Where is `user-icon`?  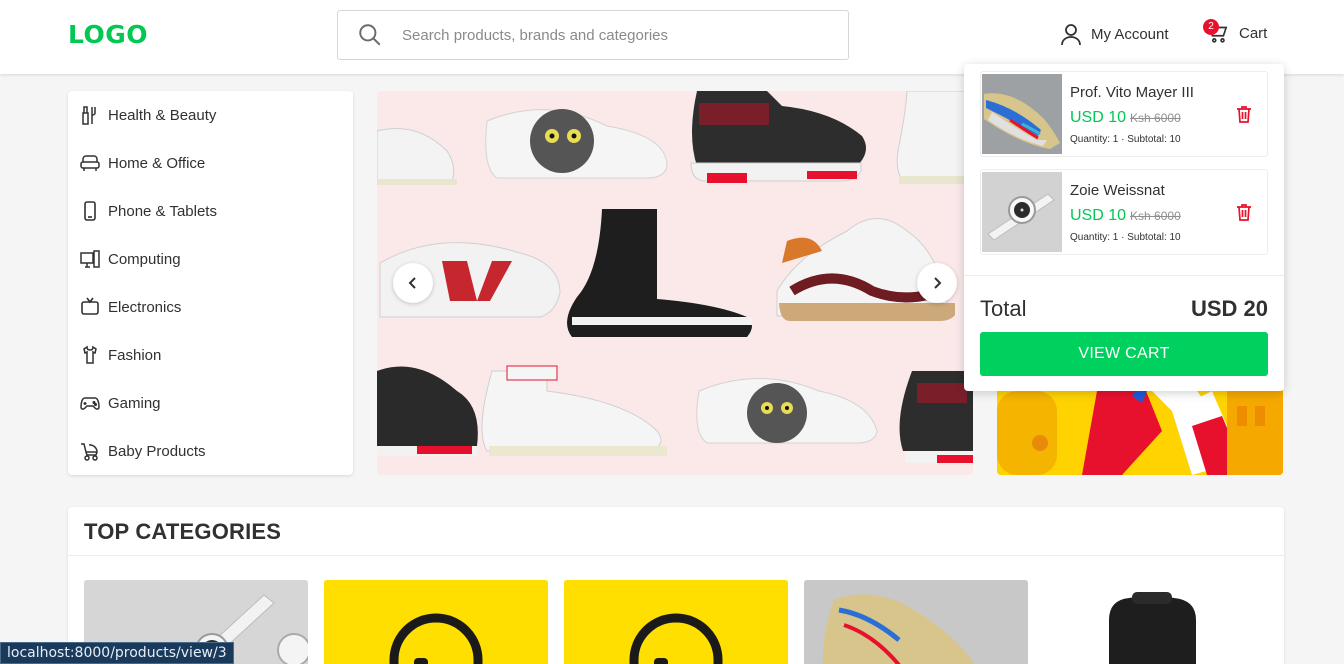
user-icon is located at coordinates (1071, 35).